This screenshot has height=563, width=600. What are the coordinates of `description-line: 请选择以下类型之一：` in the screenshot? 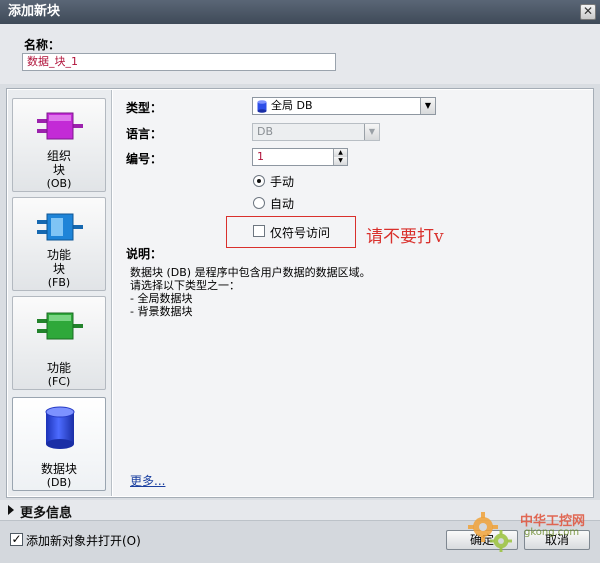 It's located at (185, 285).